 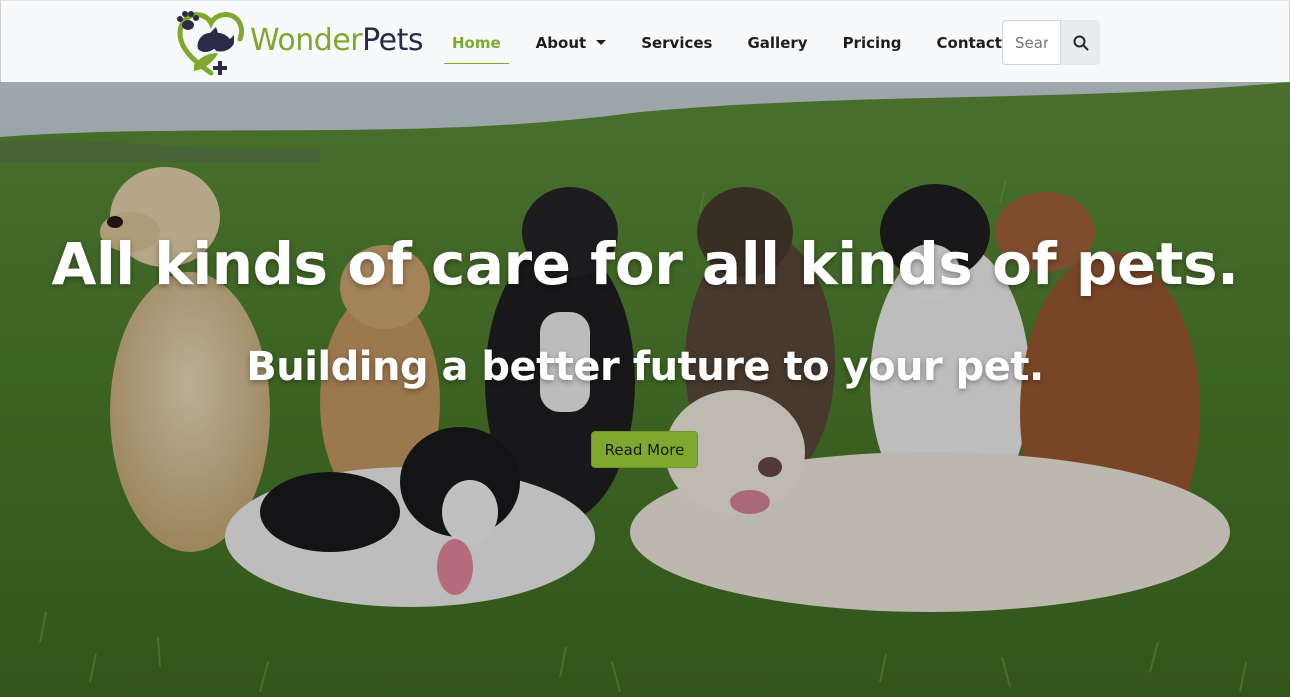 I want to click on hero-title: All kinds of care for all kinds of pets., so click(x=645, y=264).